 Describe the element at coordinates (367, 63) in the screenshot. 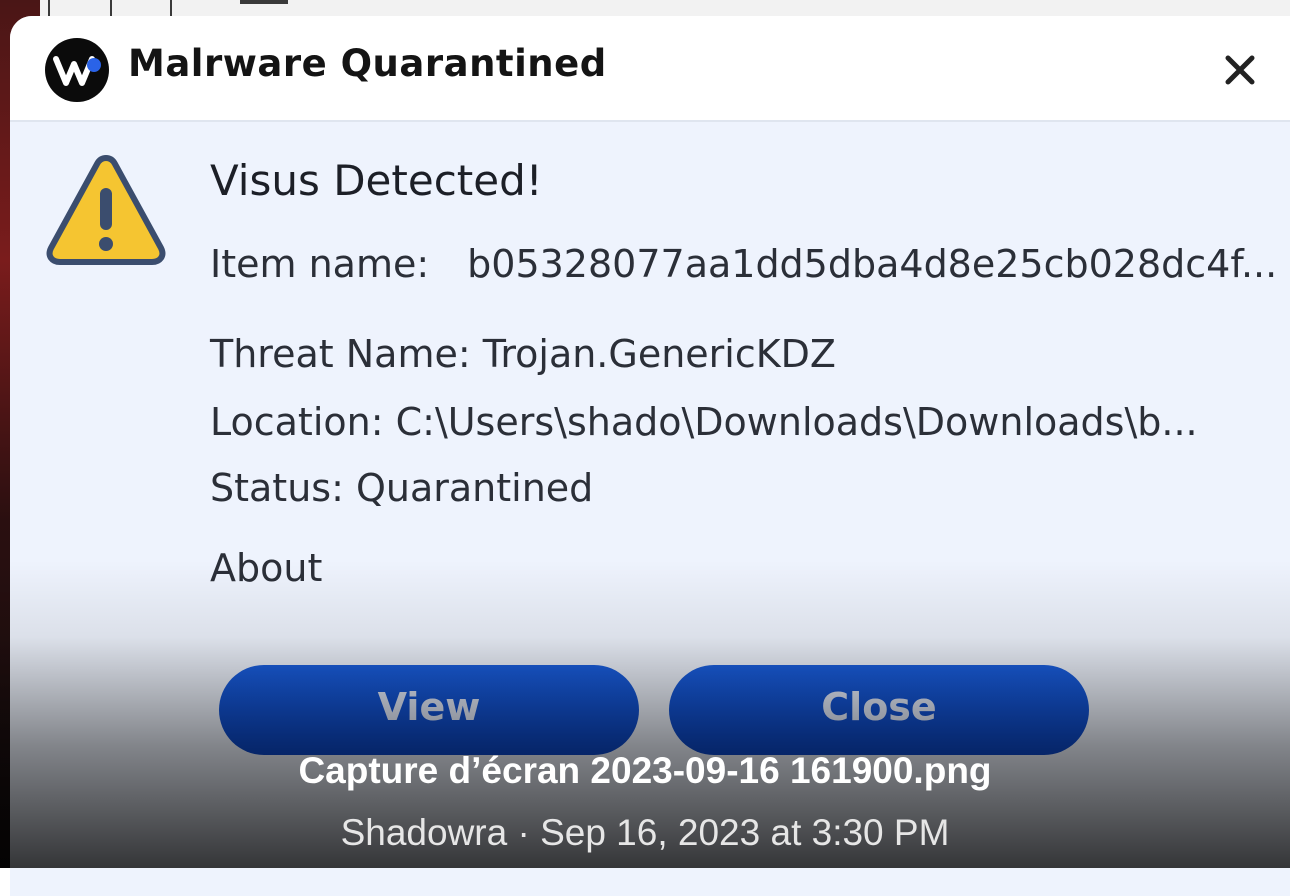

I see `dialog-title: Malrware Quarantined` at that location.